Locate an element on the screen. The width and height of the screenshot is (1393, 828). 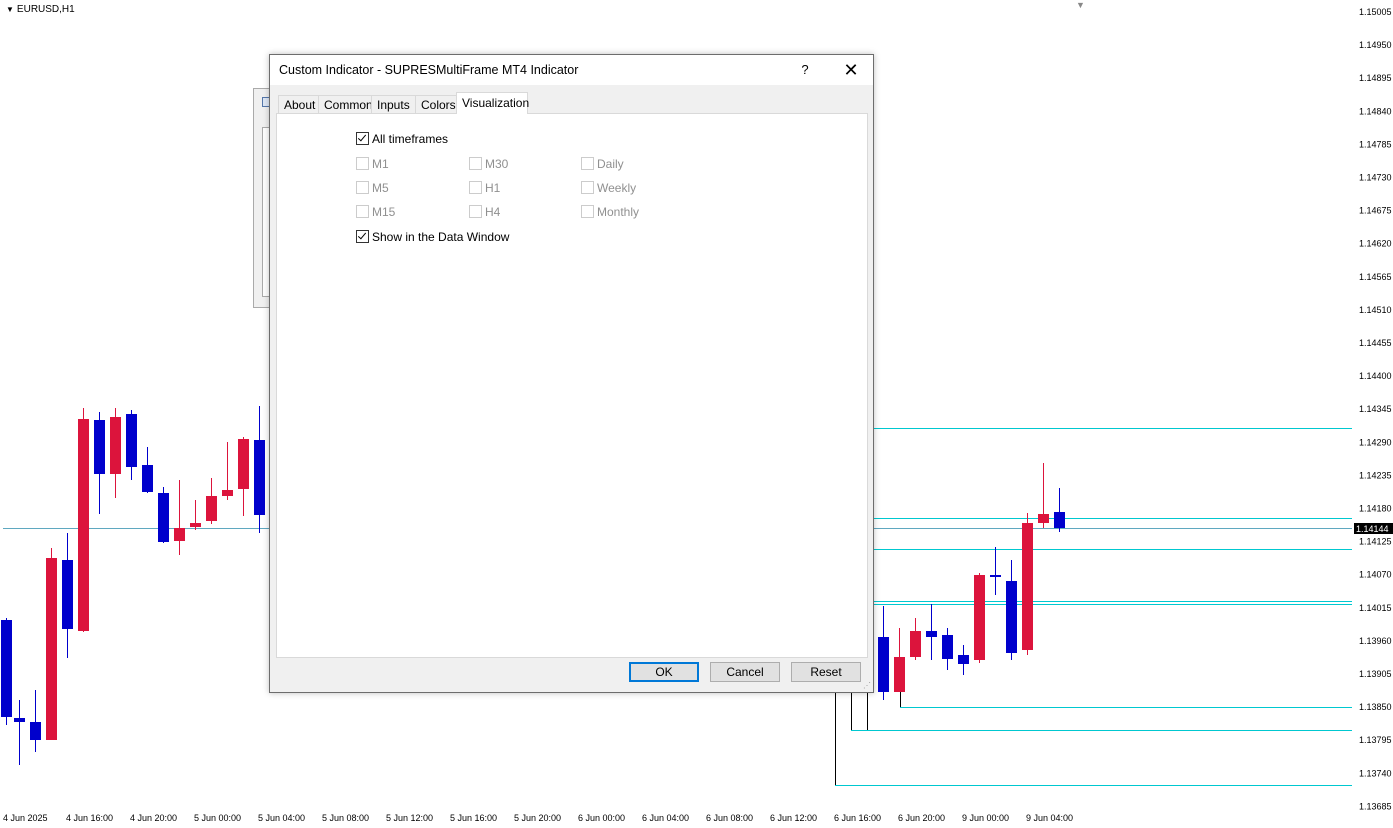
price-tick-label: 1.13960 is located at coordinates (1375, 641).